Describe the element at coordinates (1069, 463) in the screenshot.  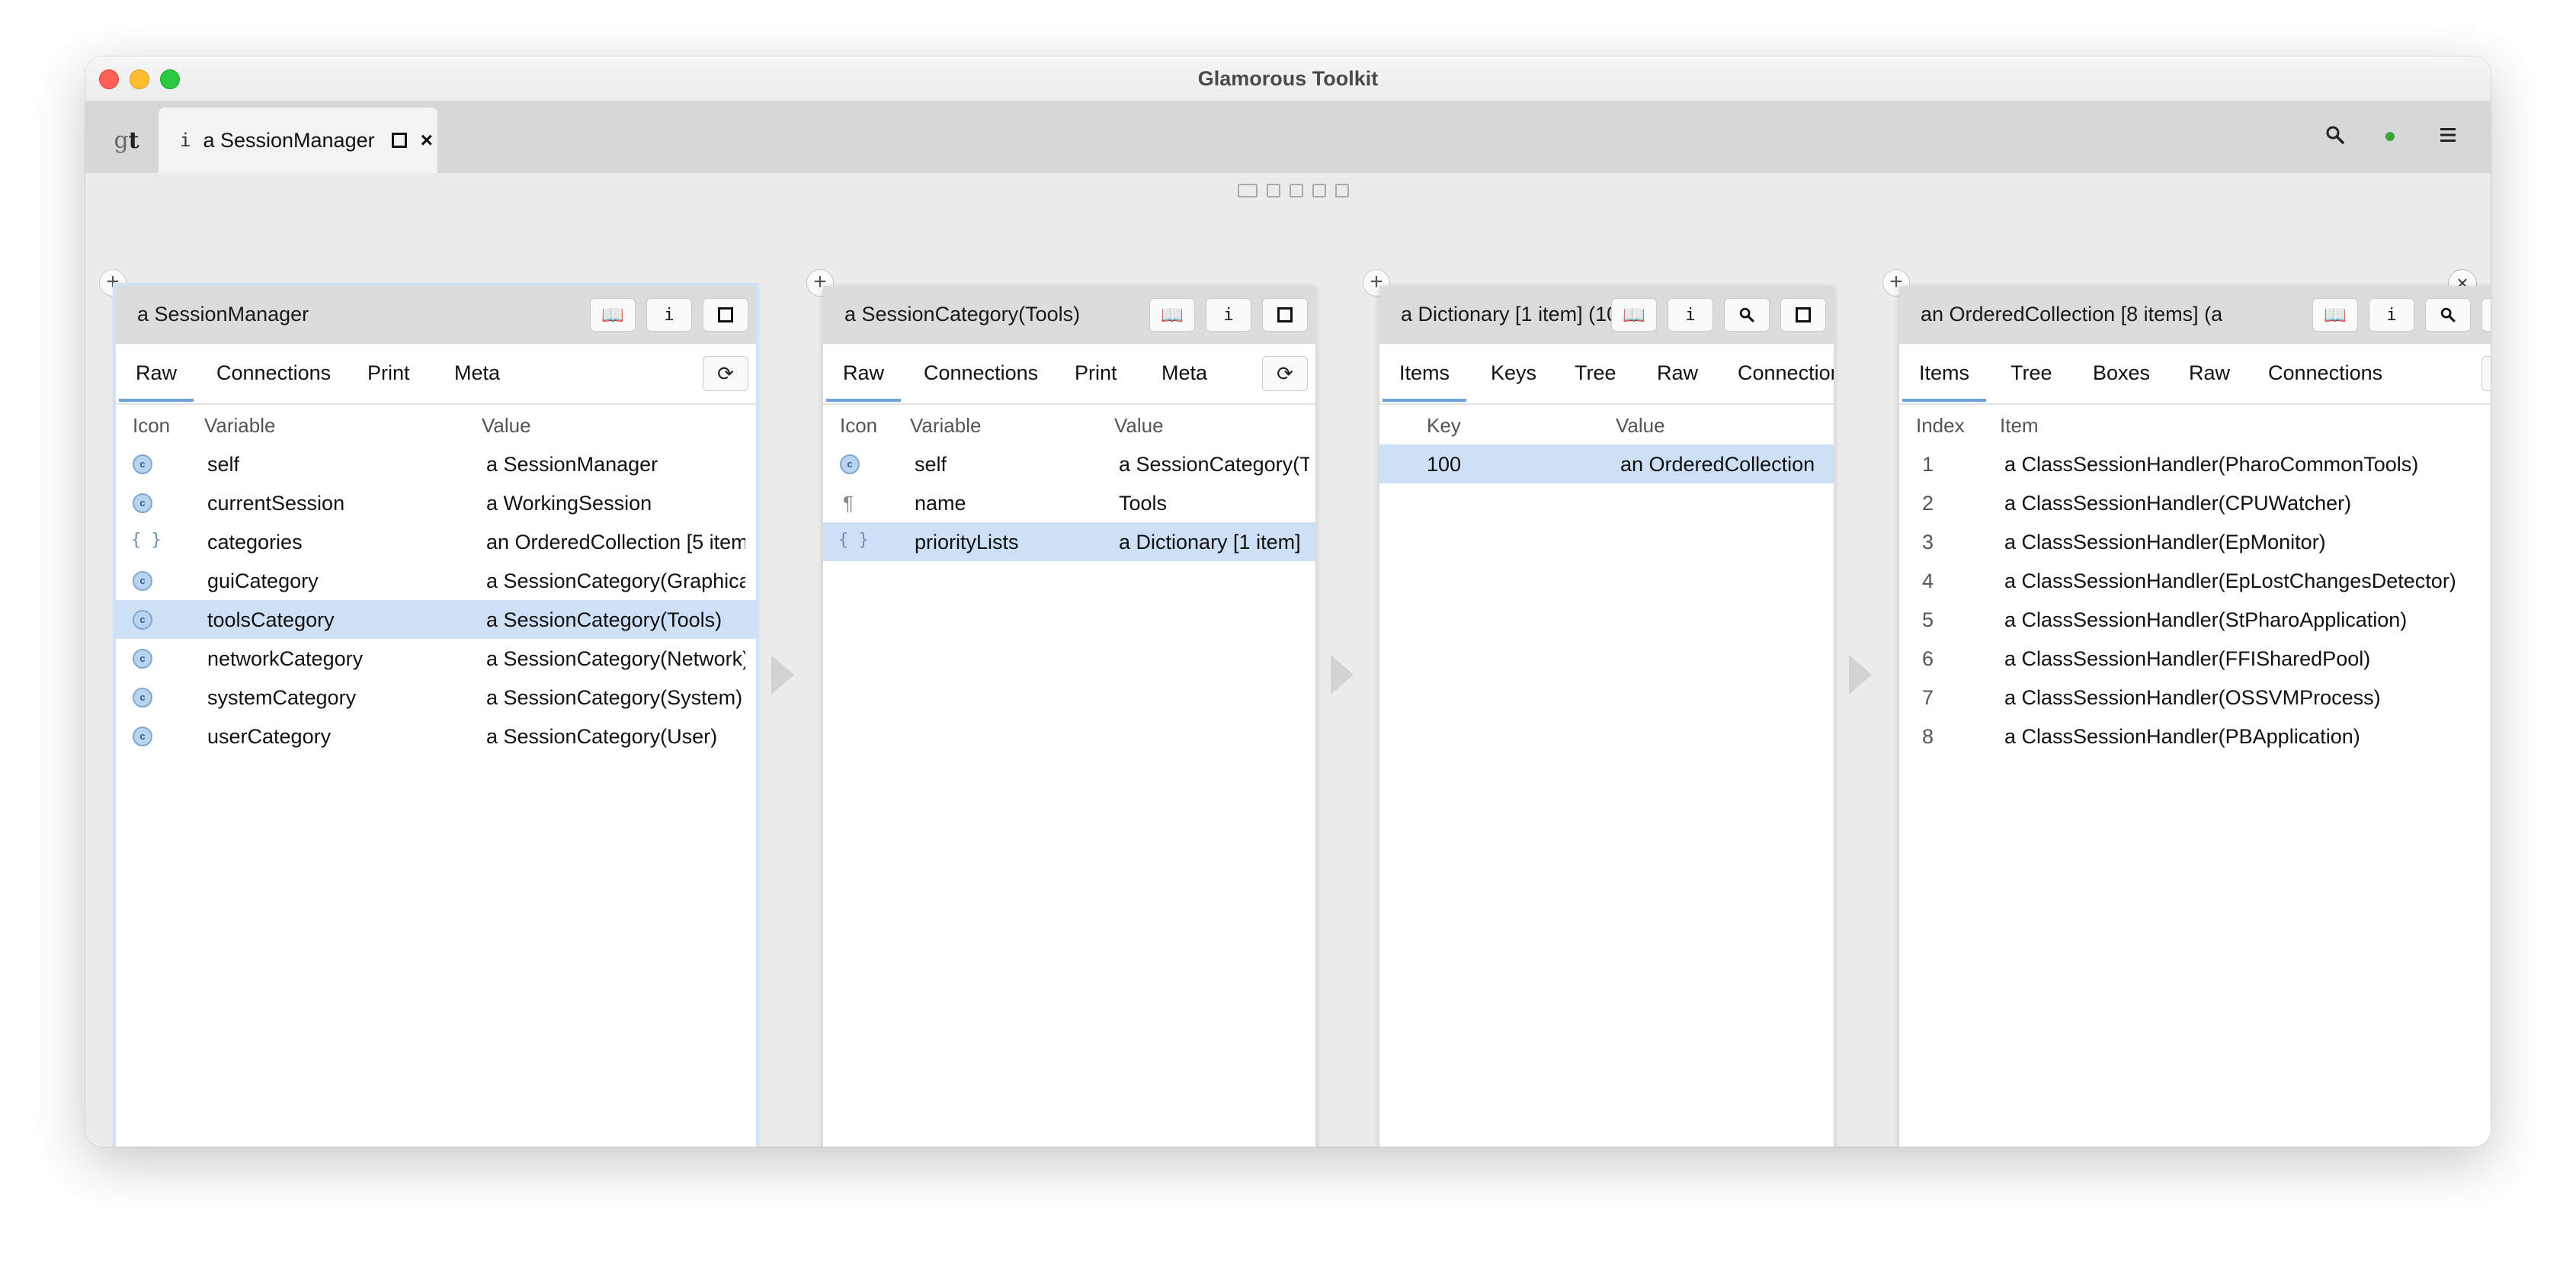
I see `table-row: c self a SessionCategory(T` at that location.